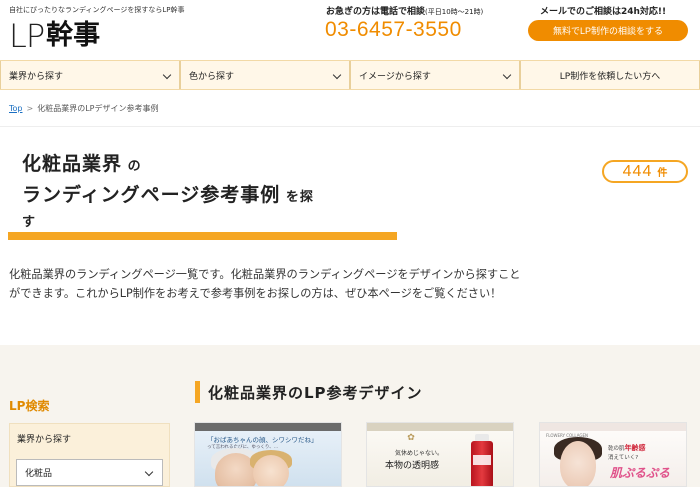 This screenshot has width=700, height=487. Describe the element at coordinates (635, 448) in the screenshot. I see `card-text-highlight: 年齢感` at that location.